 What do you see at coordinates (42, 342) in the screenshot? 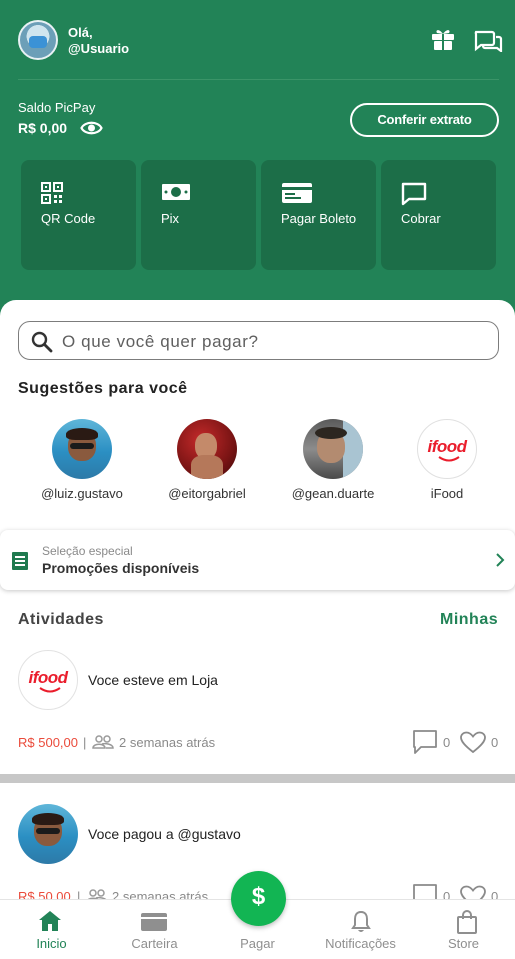
I see `search-icon` at bounding box center [42, 342].